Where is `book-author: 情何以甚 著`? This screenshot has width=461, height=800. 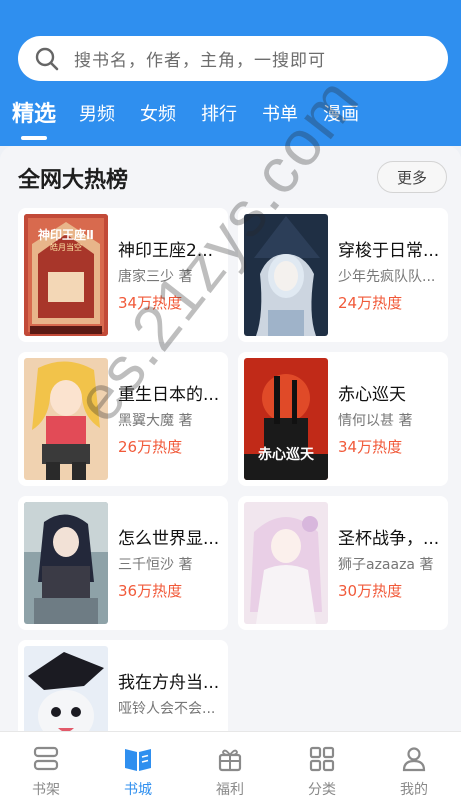 book-author: 情何以甚 著 is located at coordinates (375, 421).